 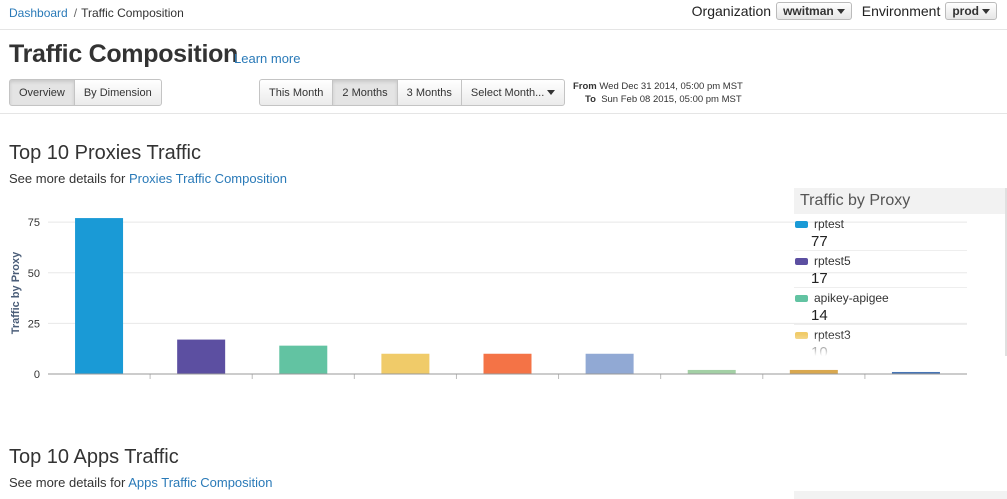 What do you see at coordinates (880, 269) in the screenshot?
I see `legend-item: rptest5 17` at bounding box center [880, 269].